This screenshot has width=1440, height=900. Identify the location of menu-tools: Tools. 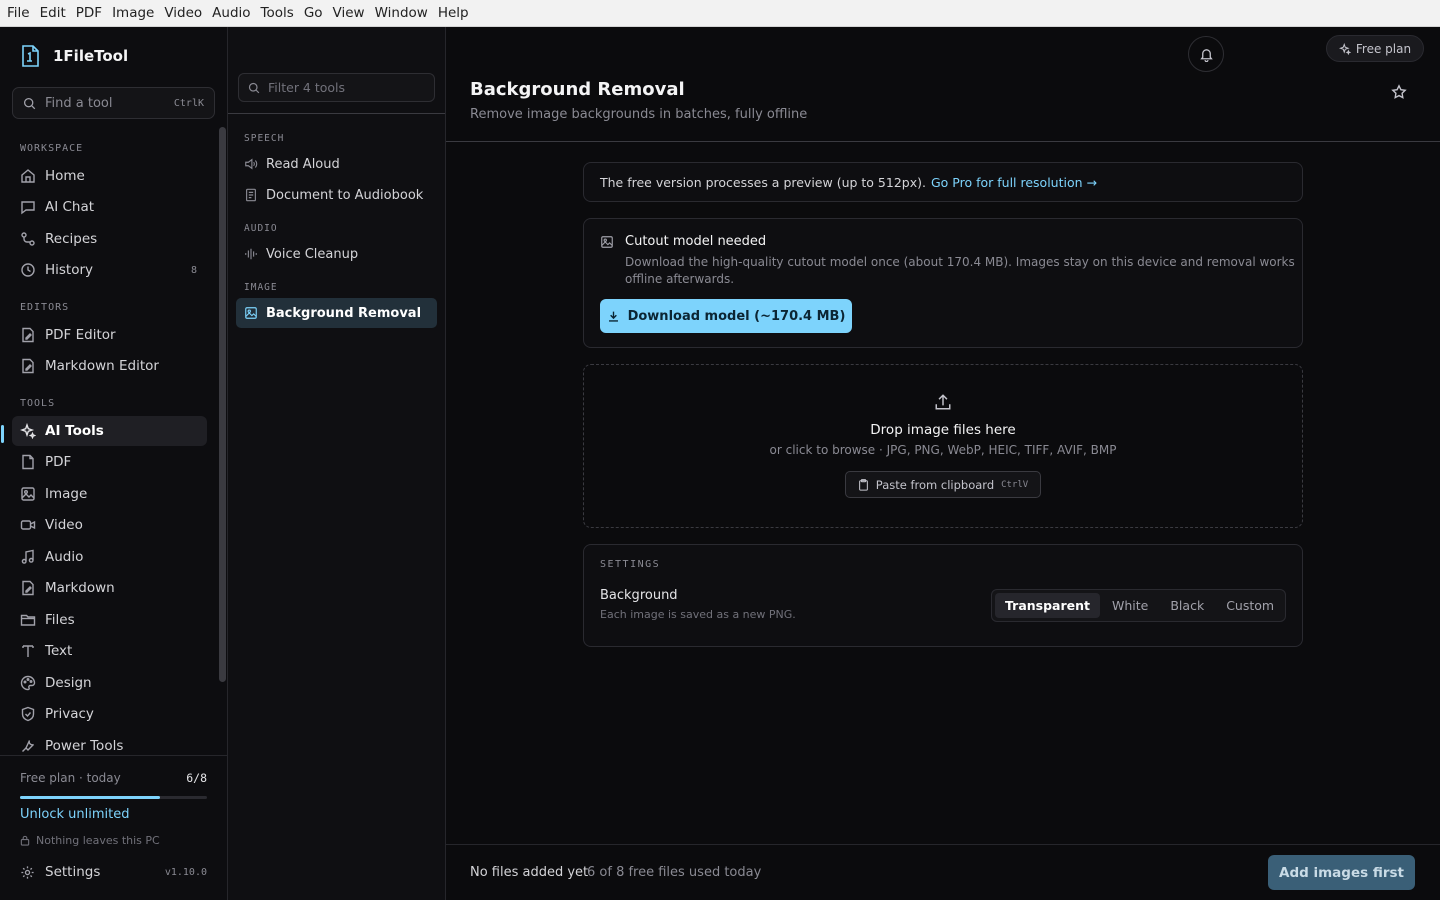
(277, 13).